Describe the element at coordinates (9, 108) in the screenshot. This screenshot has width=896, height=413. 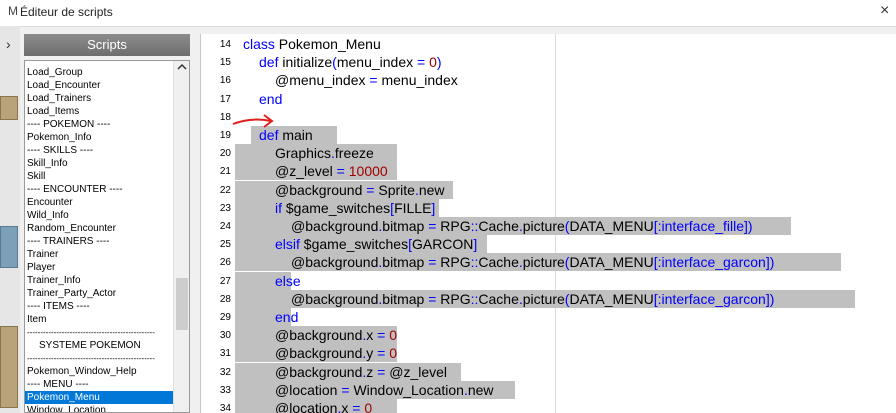
I see `background-tile-icon` at that location.